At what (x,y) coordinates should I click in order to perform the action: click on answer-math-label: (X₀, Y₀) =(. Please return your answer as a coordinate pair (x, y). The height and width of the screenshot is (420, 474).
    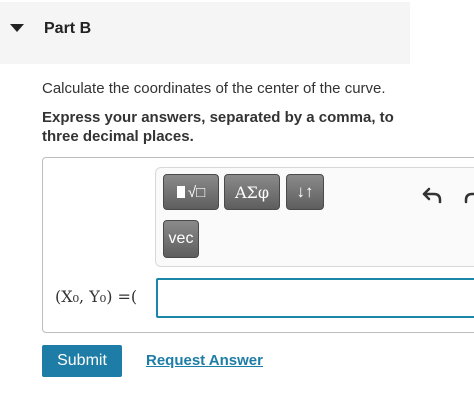
    Looking at the image, I should click on (96, 296).